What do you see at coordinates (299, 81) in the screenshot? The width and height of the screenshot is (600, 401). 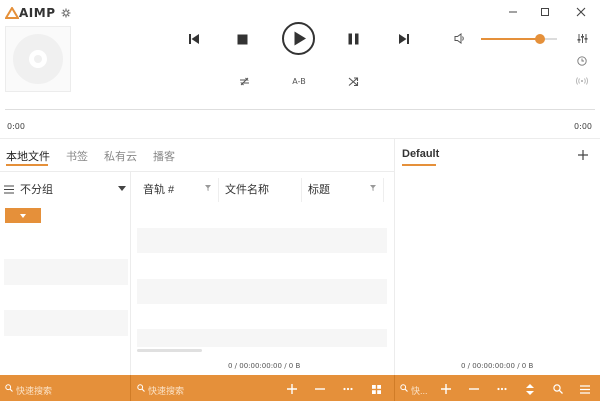 I see `ab-repeat-button: A-B` at bounding box center [299, 81].